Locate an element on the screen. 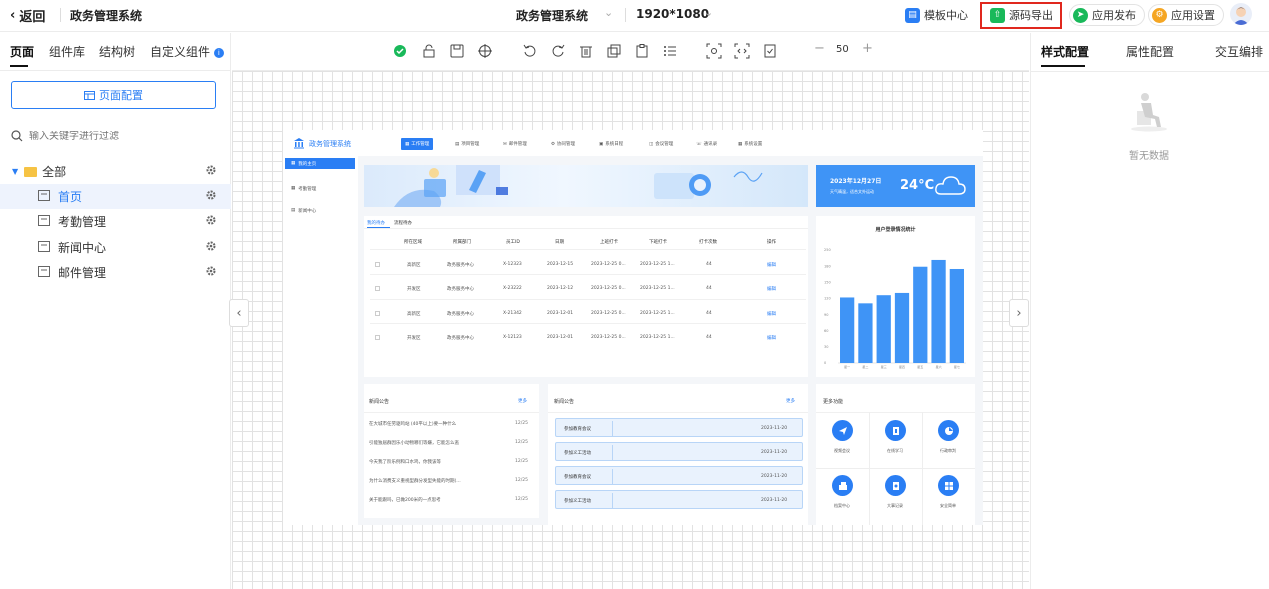 The width and height of the screenshot is (1269, 589). tree-item-root: ▼ 全部 is located at coordinates (115, 171).